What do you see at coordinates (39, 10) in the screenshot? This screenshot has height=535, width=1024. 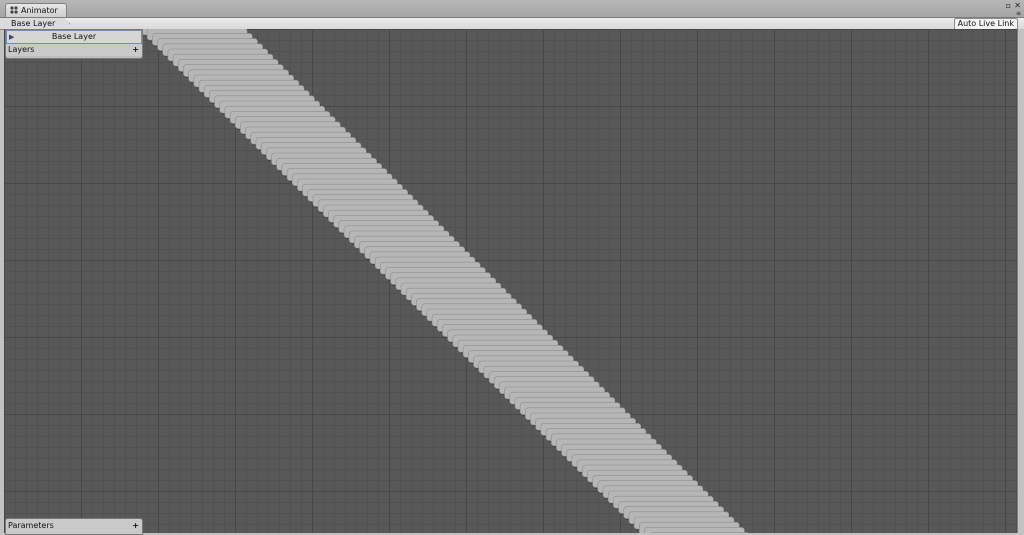 I see `tab-title: Animator` at bounding box center [39, 10].